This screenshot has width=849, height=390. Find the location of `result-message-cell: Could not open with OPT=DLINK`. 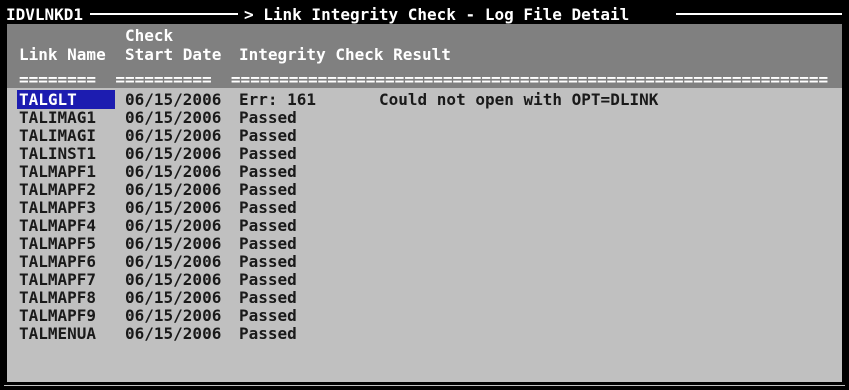

result-message-cell: Could not open with OPT=DLINK is located at coordinates (519, 99).